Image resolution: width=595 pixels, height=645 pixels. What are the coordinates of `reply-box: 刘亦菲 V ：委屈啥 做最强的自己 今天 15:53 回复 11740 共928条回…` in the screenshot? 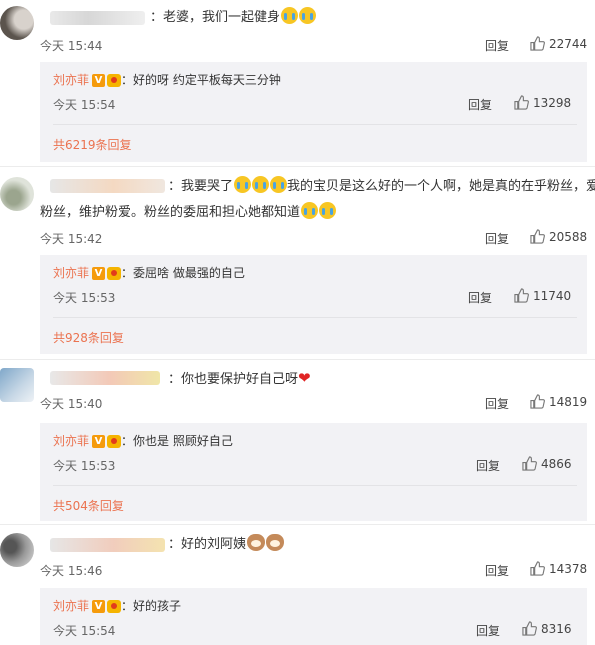 It's located at (313, 304).